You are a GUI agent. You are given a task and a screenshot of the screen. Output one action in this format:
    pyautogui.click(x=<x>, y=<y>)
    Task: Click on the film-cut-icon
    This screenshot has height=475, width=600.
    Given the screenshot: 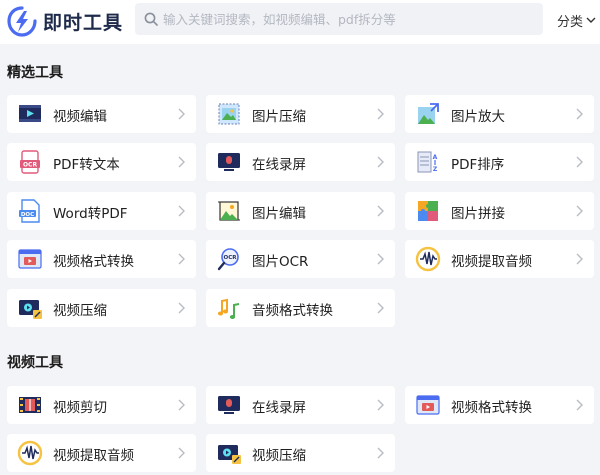 What is the action you would take?
    pyautogui.click(x=30, y=405)
    